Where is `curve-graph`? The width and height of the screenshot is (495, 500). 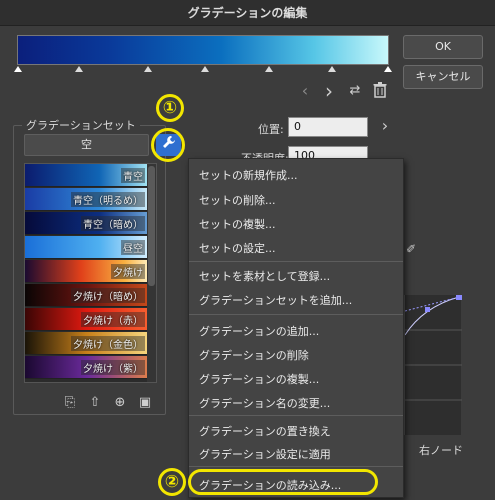
curve-graph is located at coordinates (433, 364).